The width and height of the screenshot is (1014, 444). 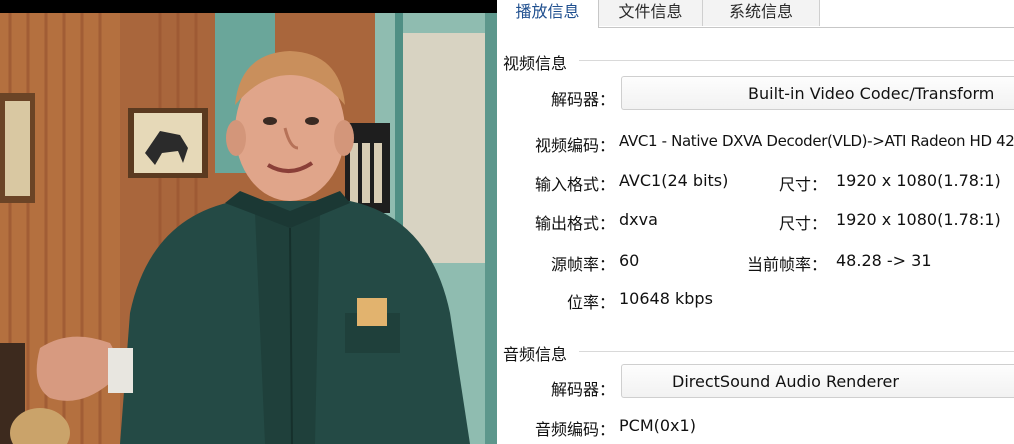 I want to click on video-codec-label: 视频编码：, so click(x=574, y=145).